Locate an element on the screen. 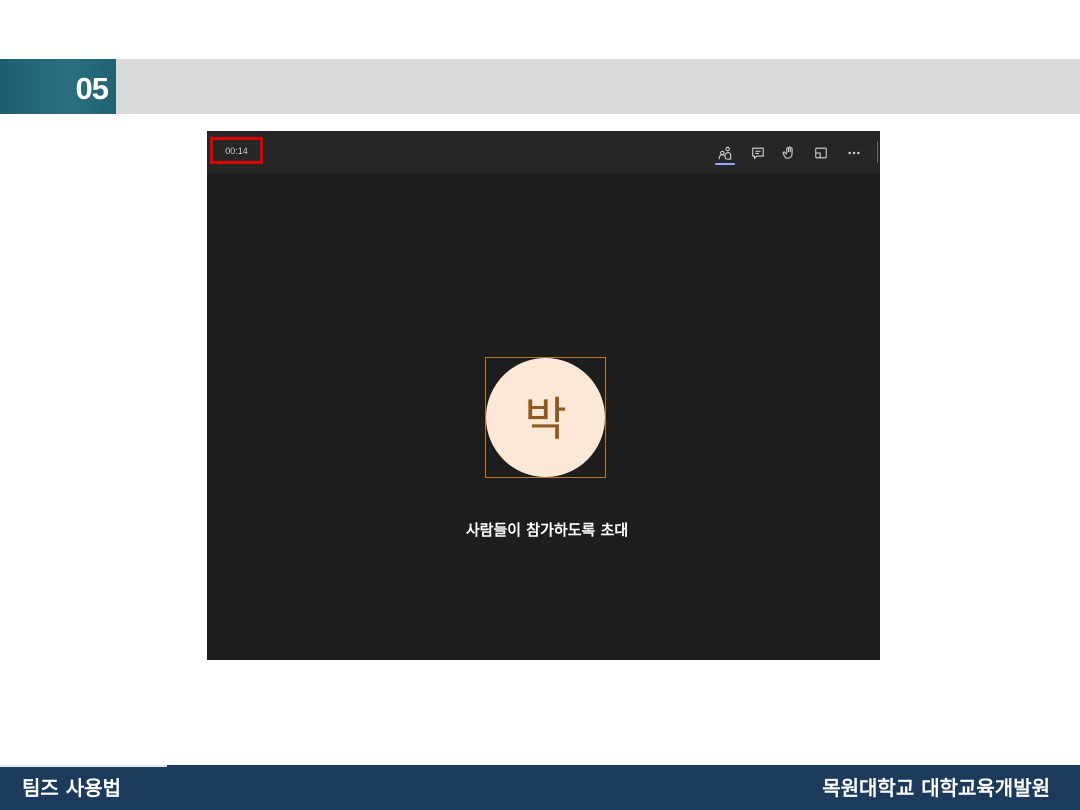 Image resolution: width=1080 pixels, height=810 pixels. people-icon is located at coordinates (725, 153).